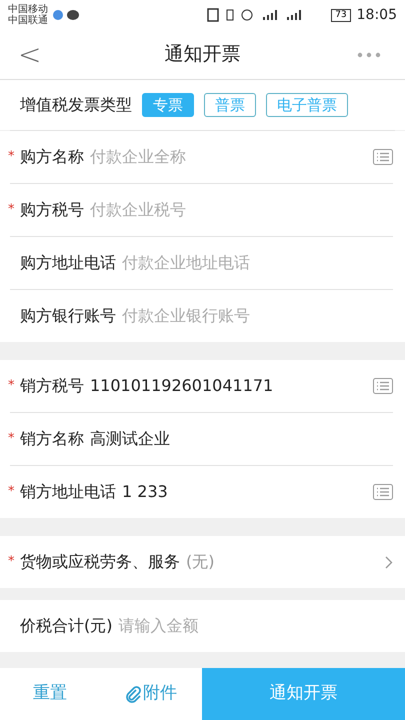  I want to click on carrier-name: 中国联通, so click(28, 20).